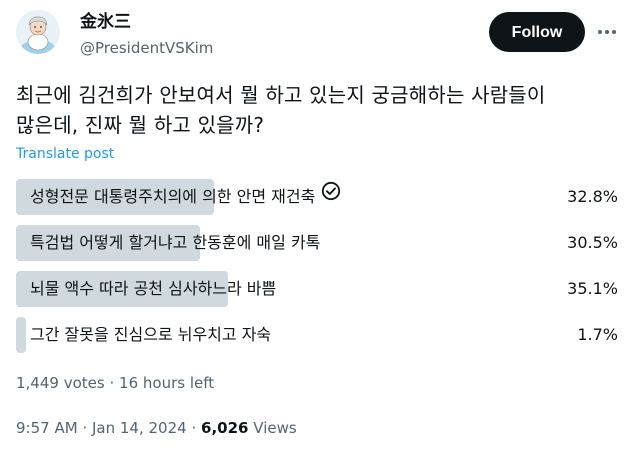  I want to click on post-date: Jan 14, 2024, so click(139, 428).